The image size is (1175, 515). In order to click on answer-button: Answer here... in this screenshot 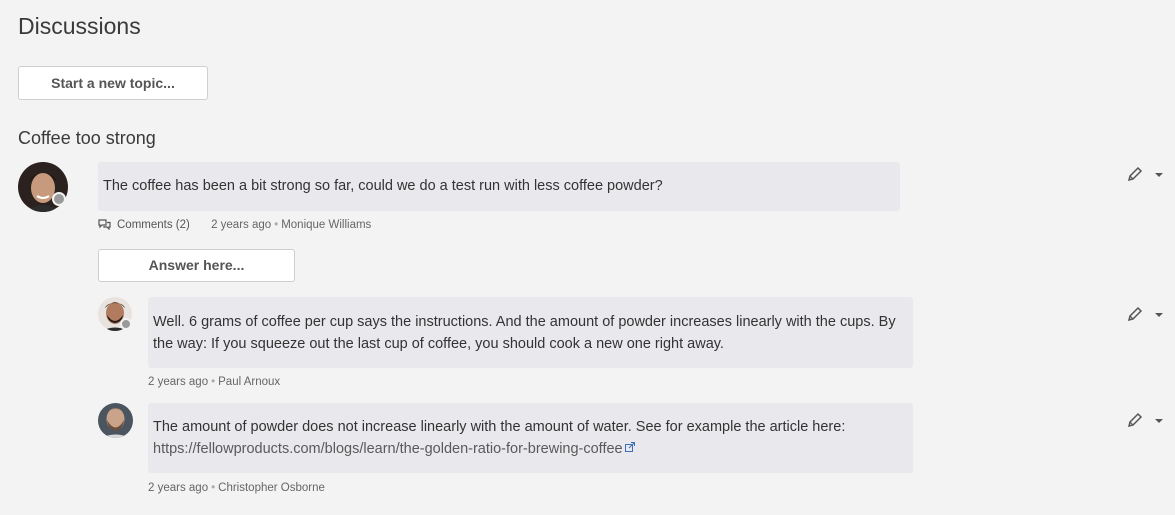, I will do `click(196, 265)`.